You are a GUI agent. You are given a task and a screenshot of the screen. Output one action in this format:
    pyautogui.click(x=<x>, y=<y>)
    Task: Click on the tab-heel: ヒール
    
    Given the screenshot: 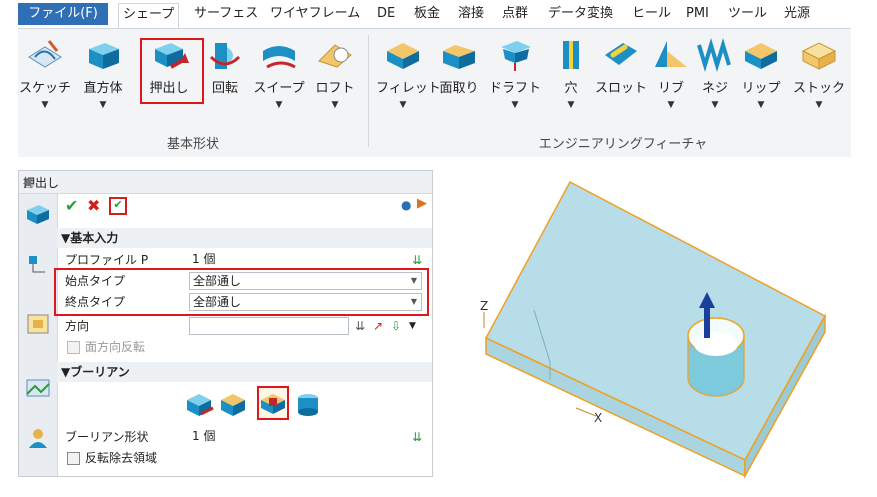 What is the action you would take?
    pyautogui.click(x=651, y=14)
    